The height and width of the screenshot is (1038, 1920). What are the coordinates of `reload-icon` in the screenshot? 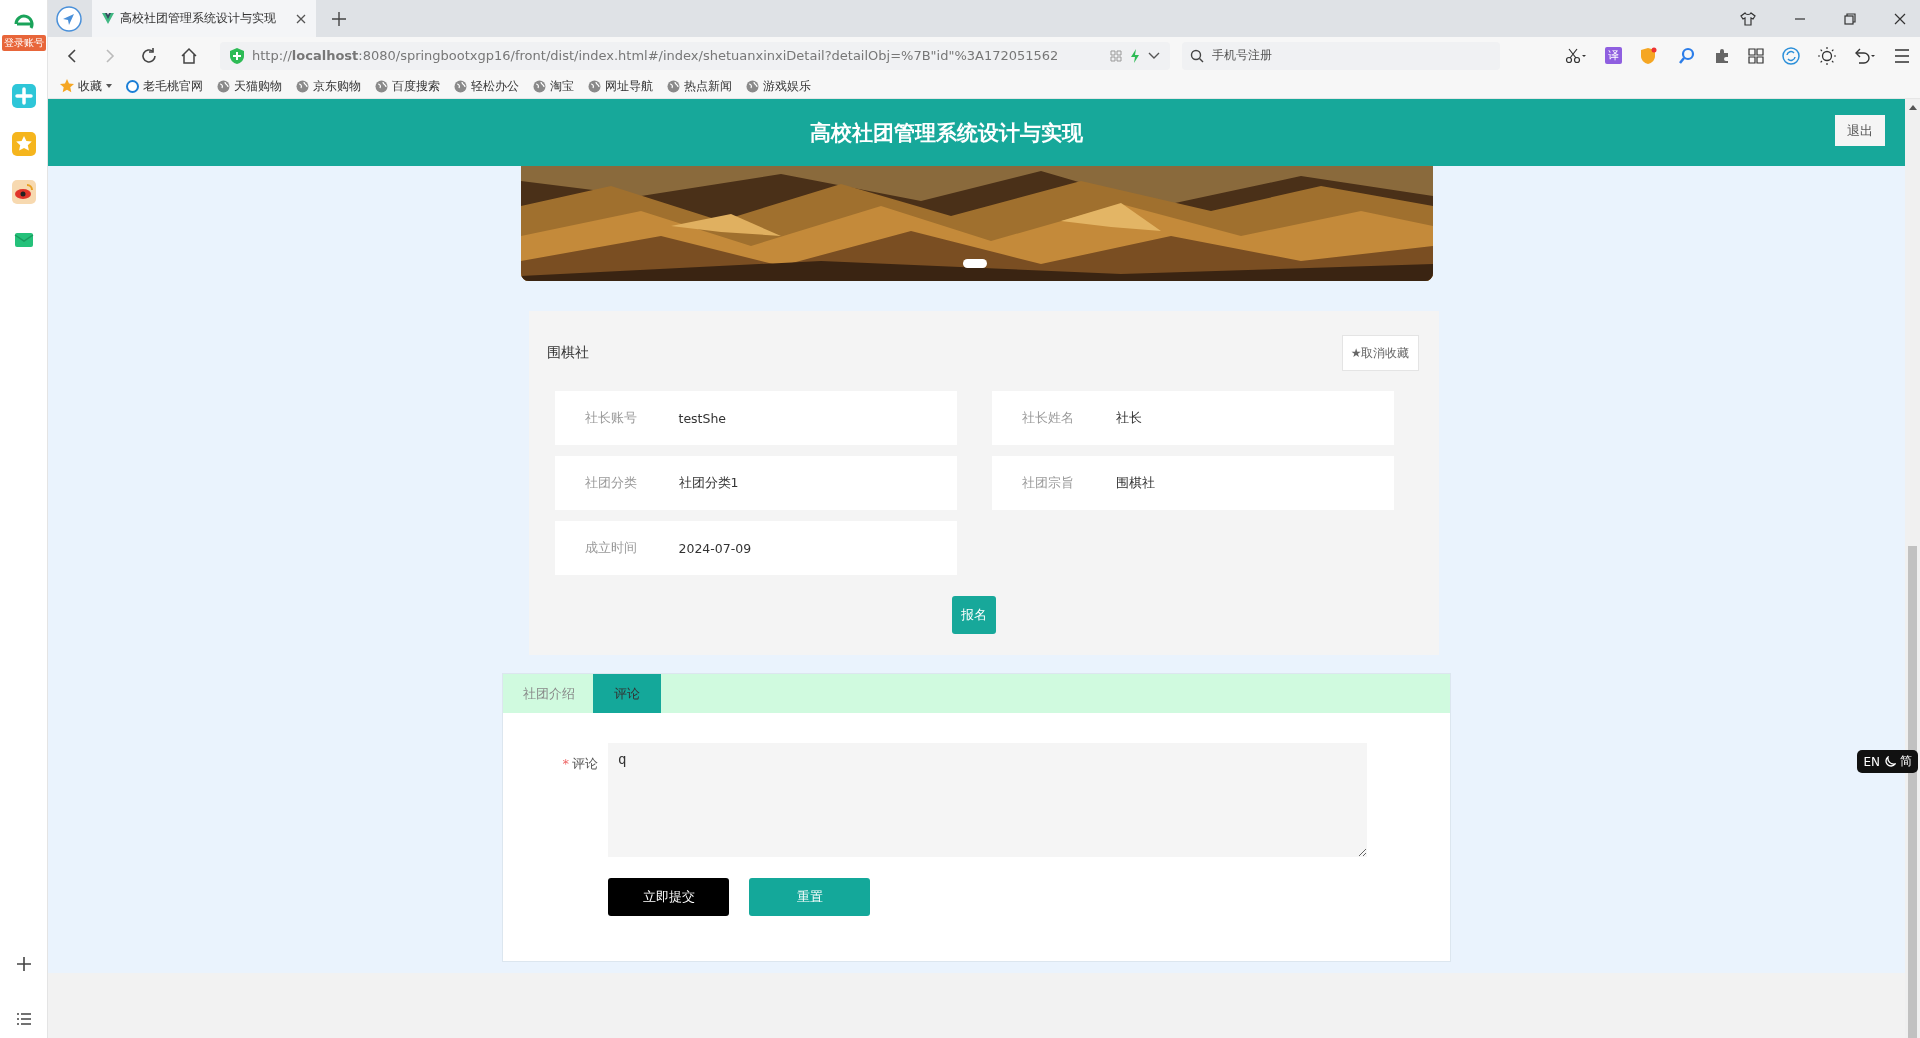 It's located at (149, 55).